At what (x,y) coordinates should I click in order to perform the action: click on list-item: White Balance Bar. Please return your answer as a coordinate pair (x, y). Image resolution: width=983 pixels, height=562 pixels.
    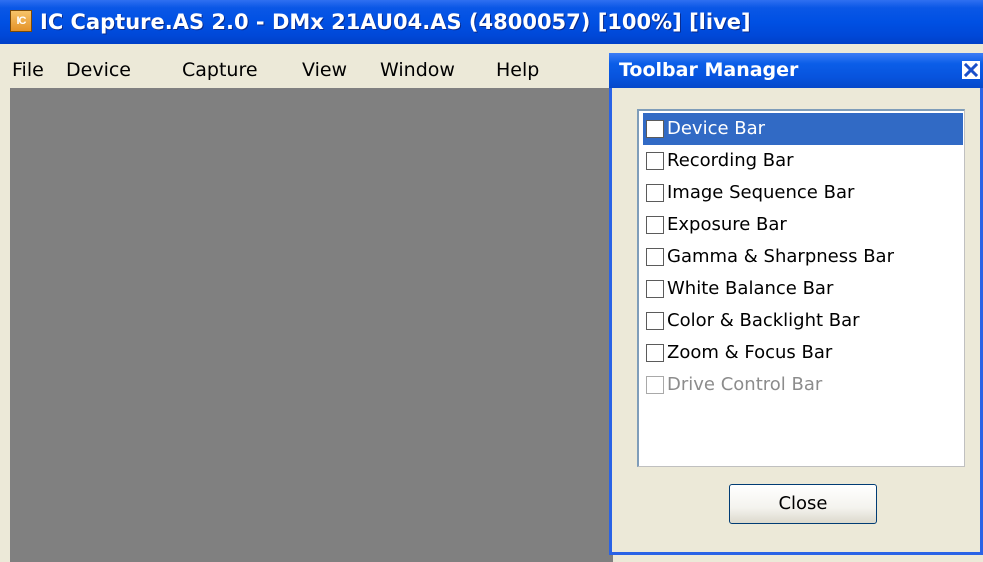
    Looking at the image, I should click on (803, 289).